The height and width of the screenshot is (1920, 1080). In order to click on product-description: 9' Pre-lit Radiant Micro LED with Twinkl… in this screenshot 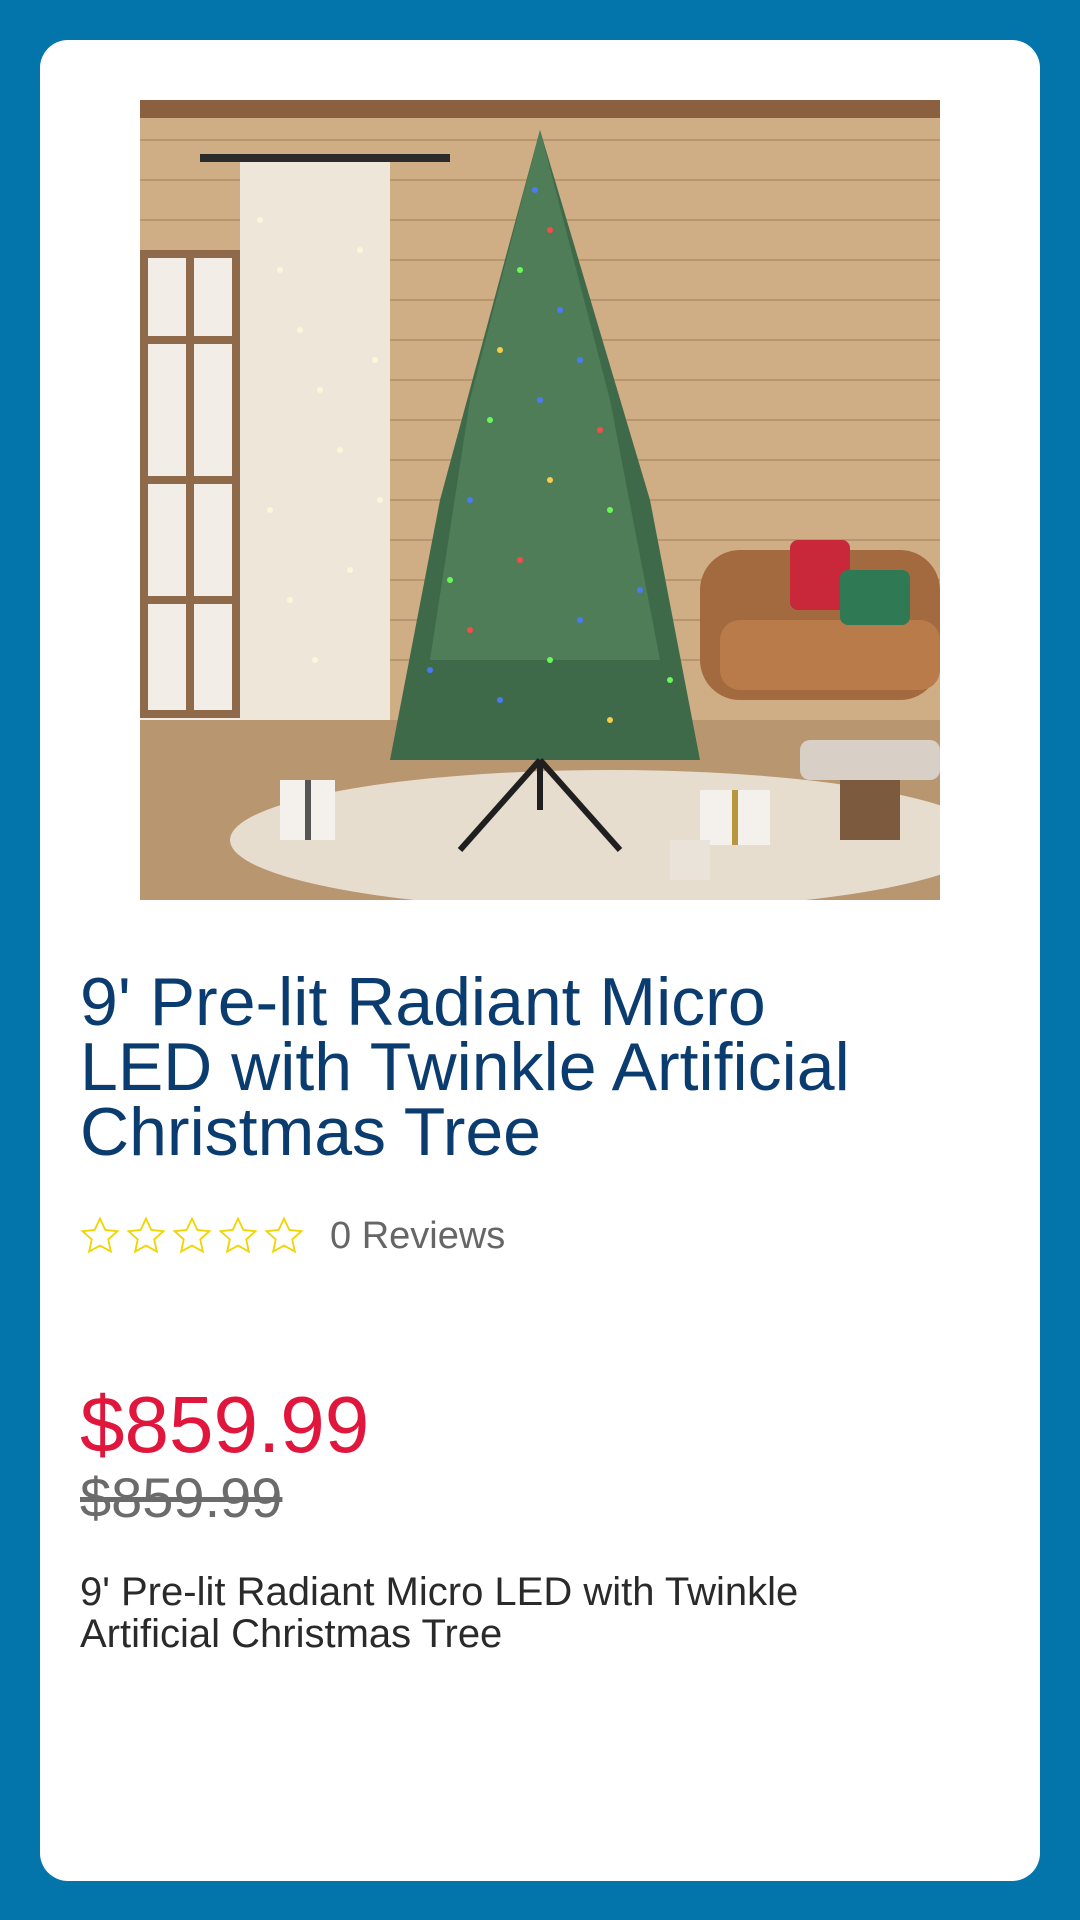, I will do `click(439, 1613)`.